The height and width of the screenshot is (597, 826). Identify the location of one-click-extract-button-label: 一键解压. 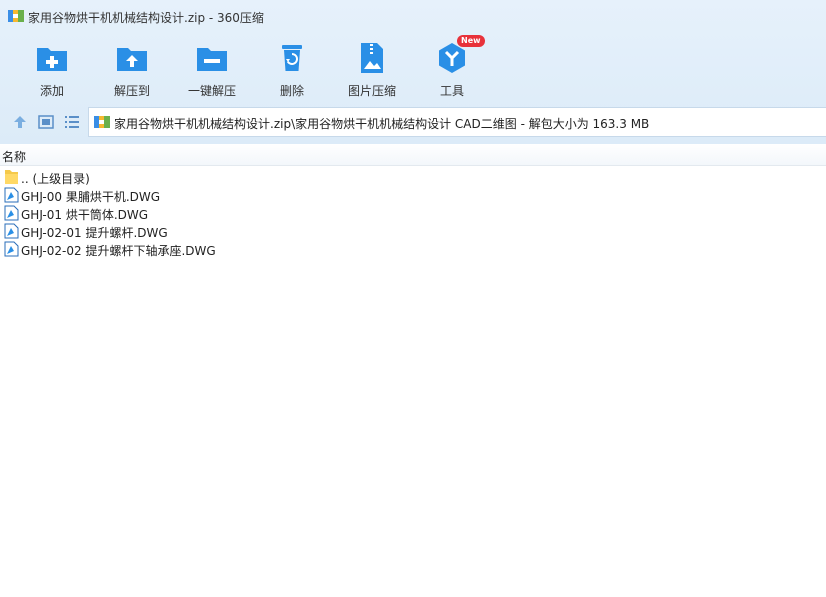
(211, 91).